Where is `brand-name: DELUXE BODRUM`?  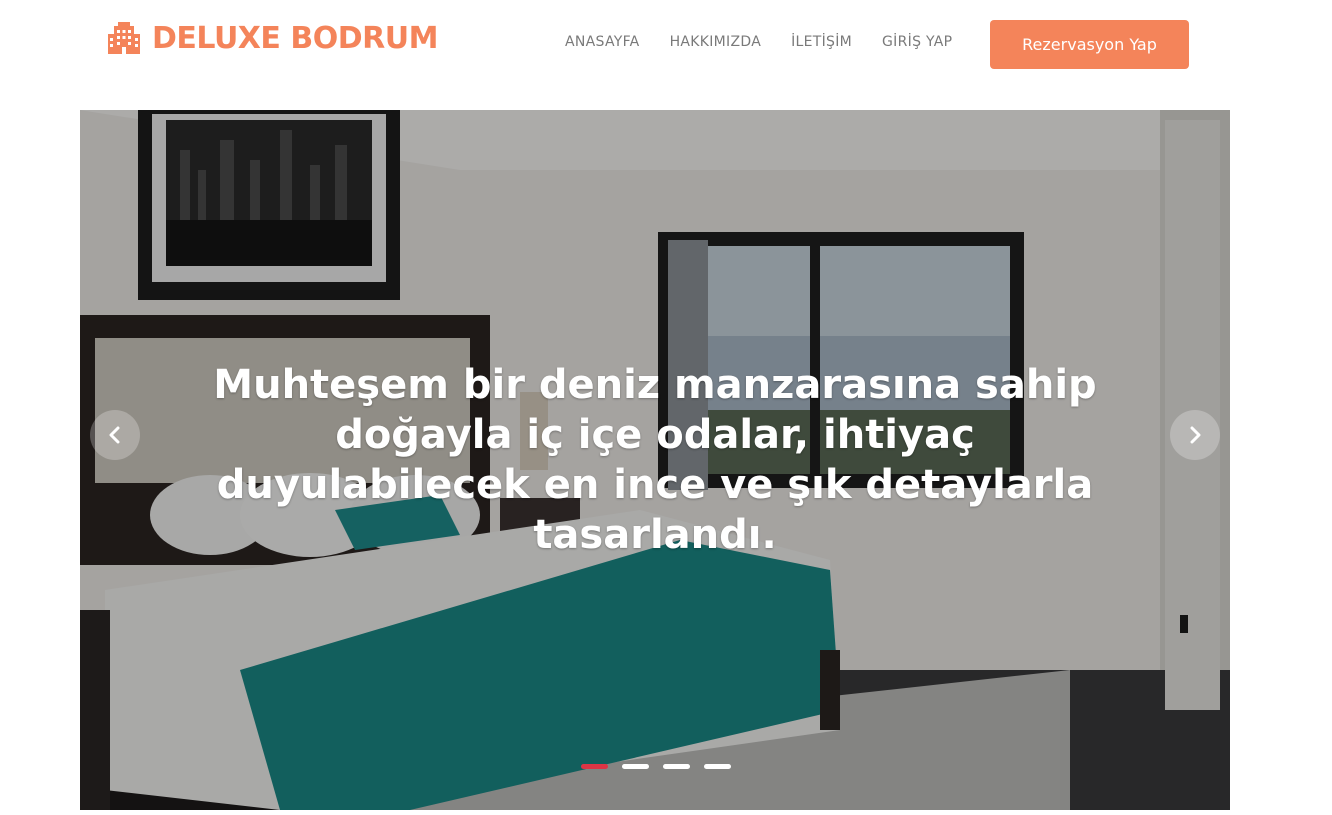
brand-name: DELUXE BODRUM is located at coordinates (295, 38).